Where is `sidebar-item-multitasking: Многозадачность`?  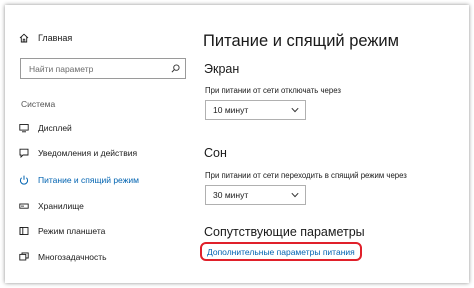 sidebar-item-multitasking: Многозадачность is located at coordinates (63, 257).